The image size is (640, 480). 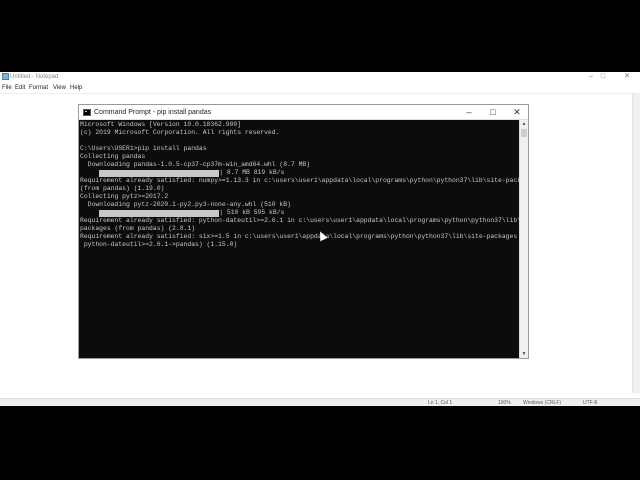 I want to click on notepad-statusbar: Ln 1, Col 1 100% Windows (CRLF) UTF-8, so click(x=320, y=402).